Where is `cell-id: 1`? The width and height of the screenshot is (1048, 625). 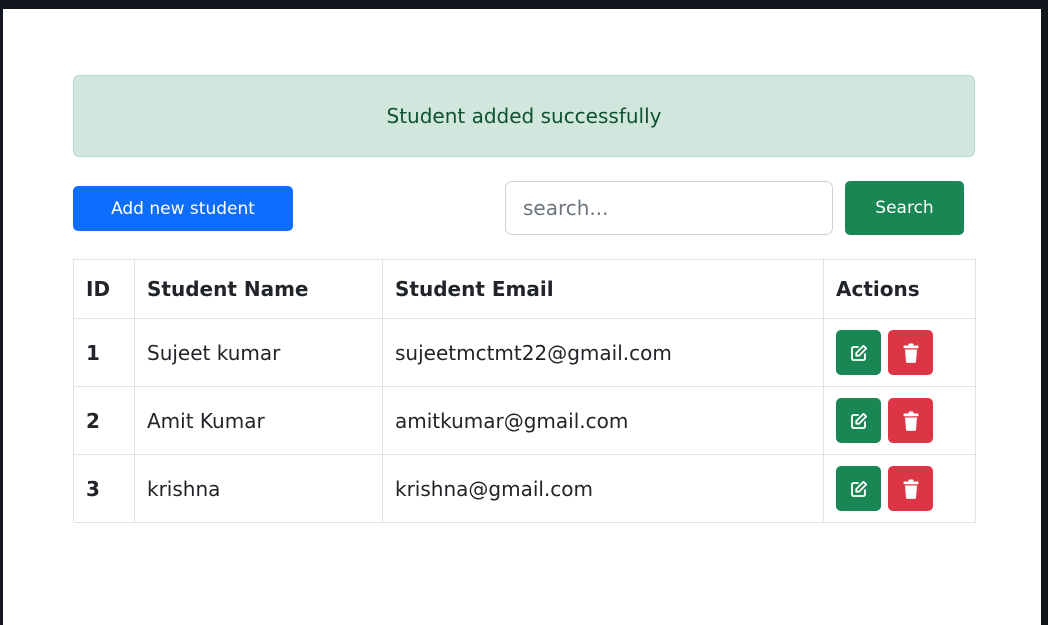
cell-id: 1 is located at coordinates (104, 352).